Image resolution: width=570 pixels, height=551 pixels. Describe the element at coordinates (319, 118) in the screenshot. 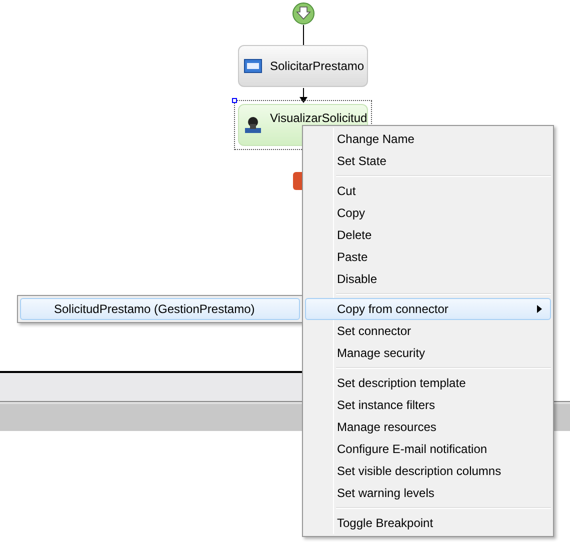

I see `node-label: VisualizarSolicitud` at that location.